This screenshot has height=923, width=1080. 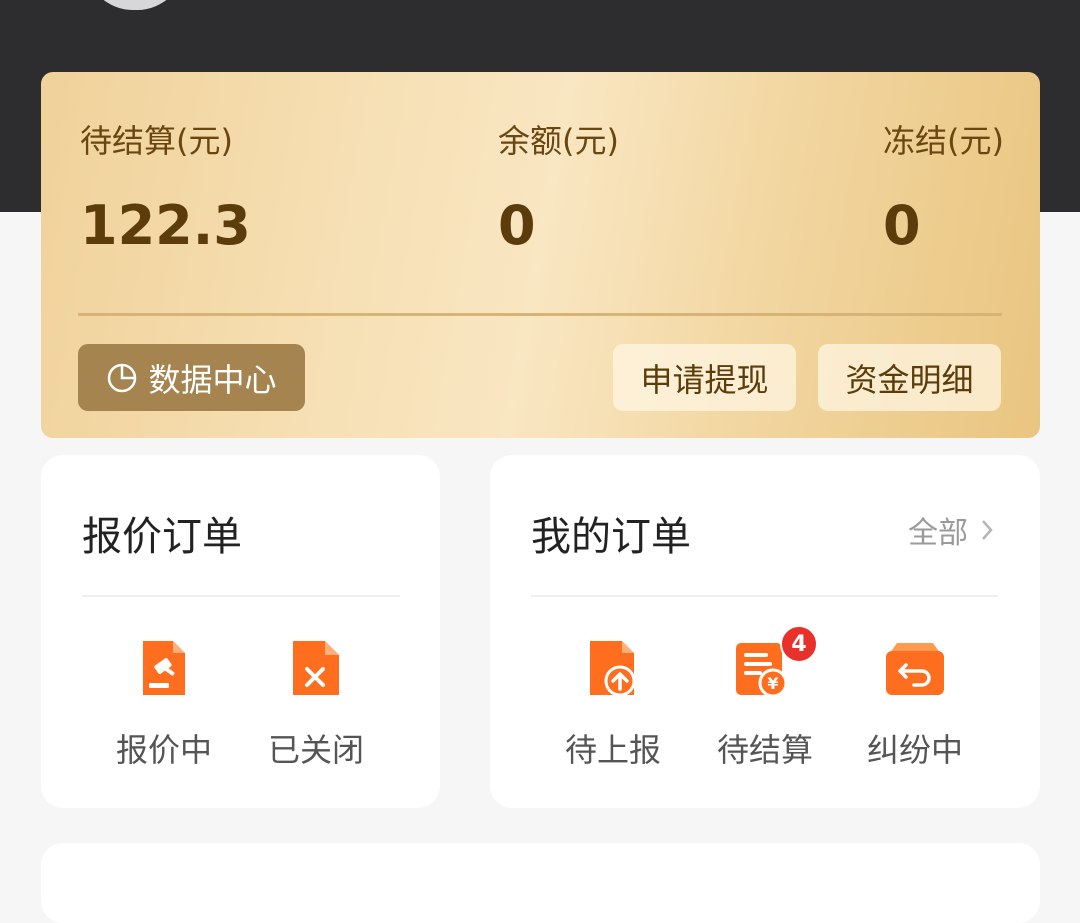 I want to click on data-center-button: 数据中心, so click(x=191, y=377).